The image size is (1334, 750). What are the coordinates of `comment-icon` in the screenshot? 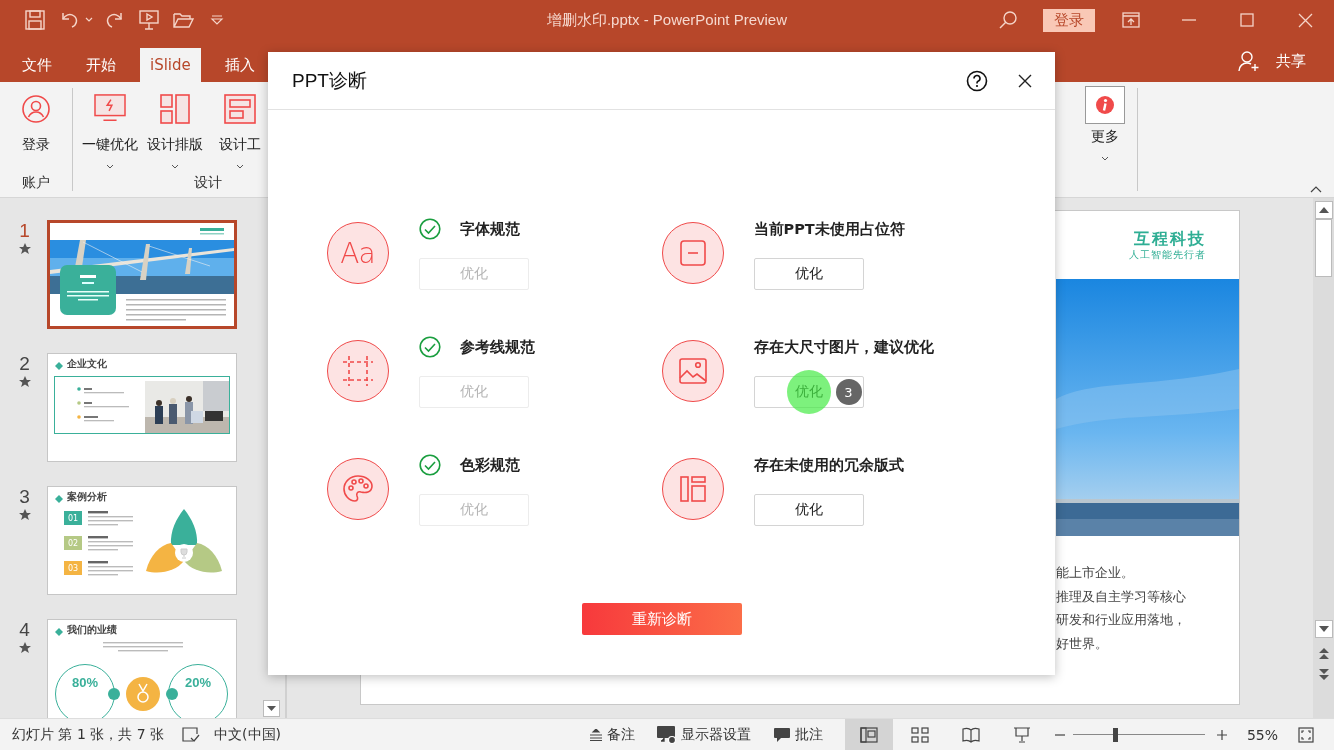 It's located at (781, 734).